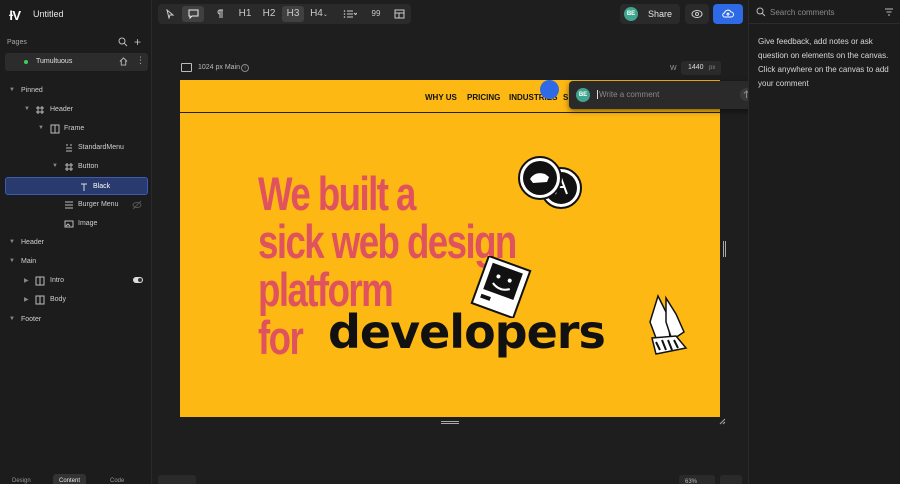 The height and width of the screenshot is (484, 900). Describe the element at coordinates (722, 421) in the screenshot. I see `resize-corner-icon` at that location.